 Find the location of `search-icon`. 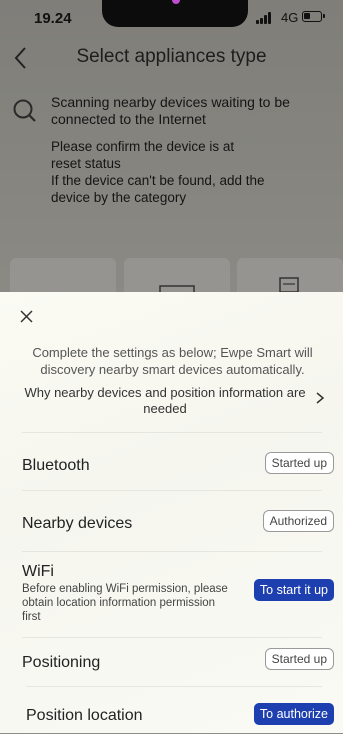

search-icon is located at coordinates (24, 110).